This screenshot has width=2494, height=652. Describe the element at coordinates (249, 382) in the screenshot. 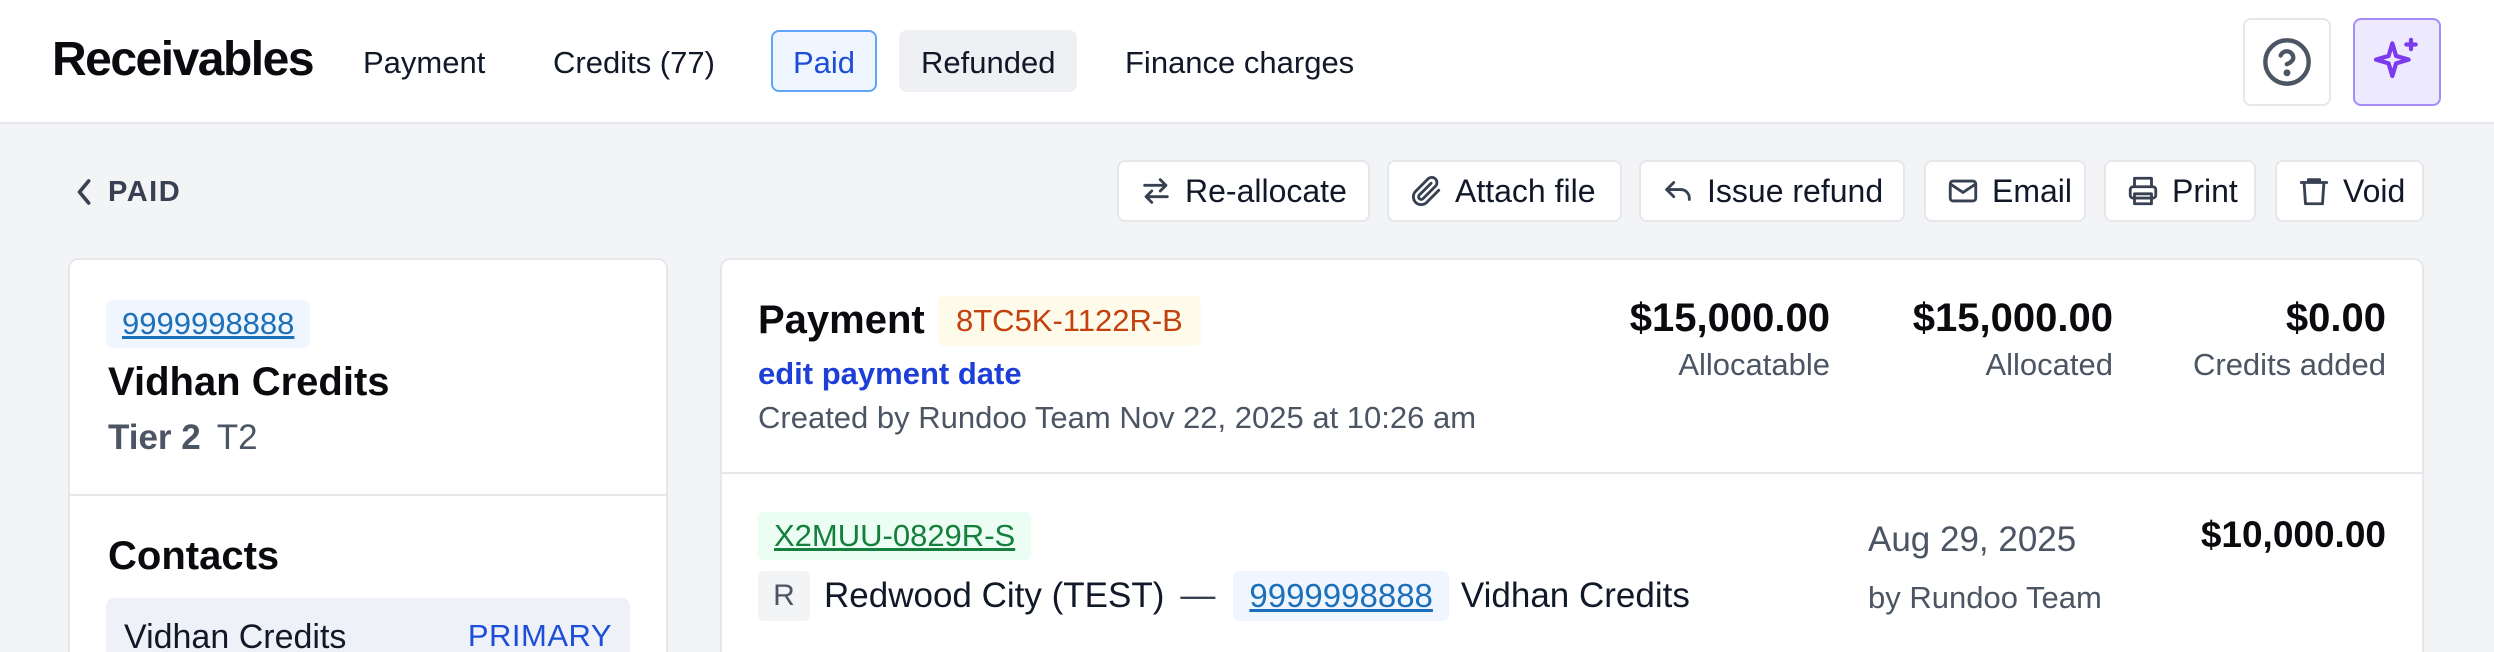

I see `customer-name: Vidhan Credits` at that location.